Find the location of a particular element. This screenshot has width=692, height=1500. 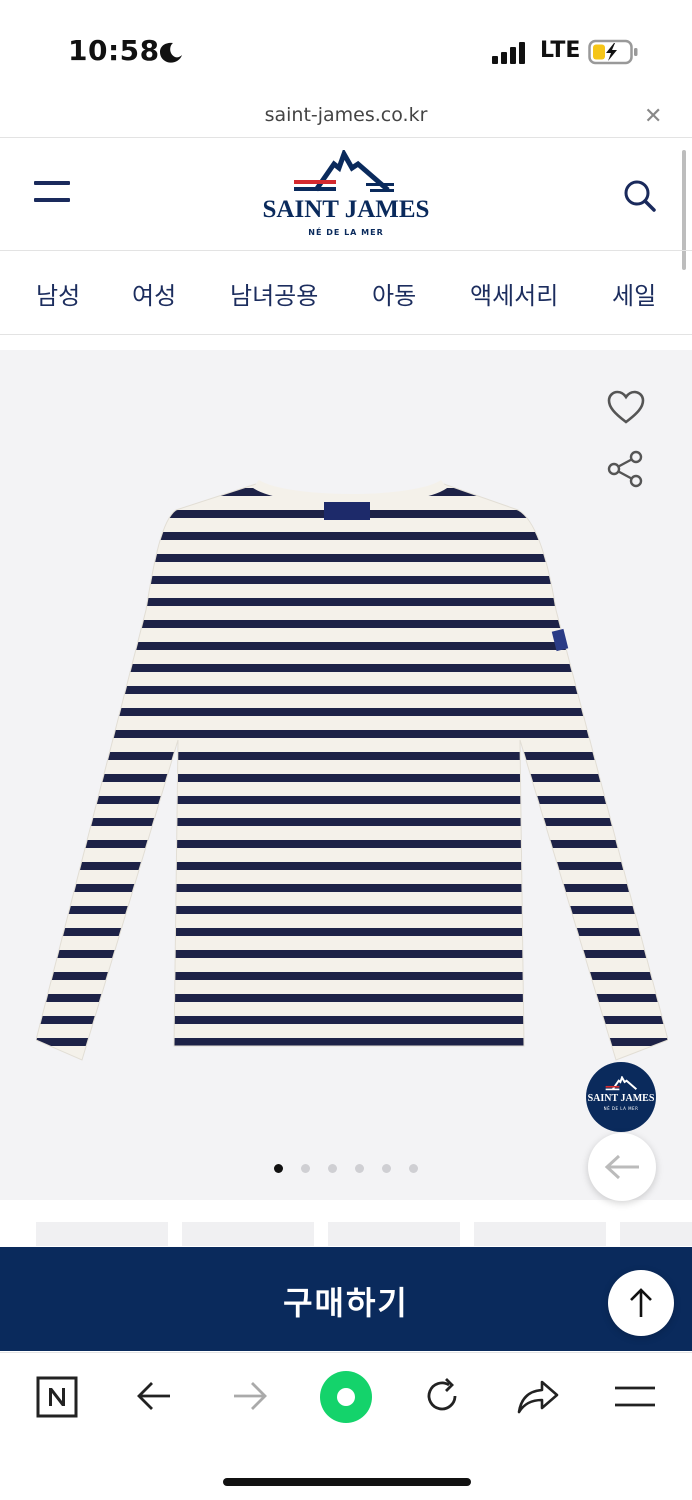

nav-men: 남성 is located at coordinates (58, 293).